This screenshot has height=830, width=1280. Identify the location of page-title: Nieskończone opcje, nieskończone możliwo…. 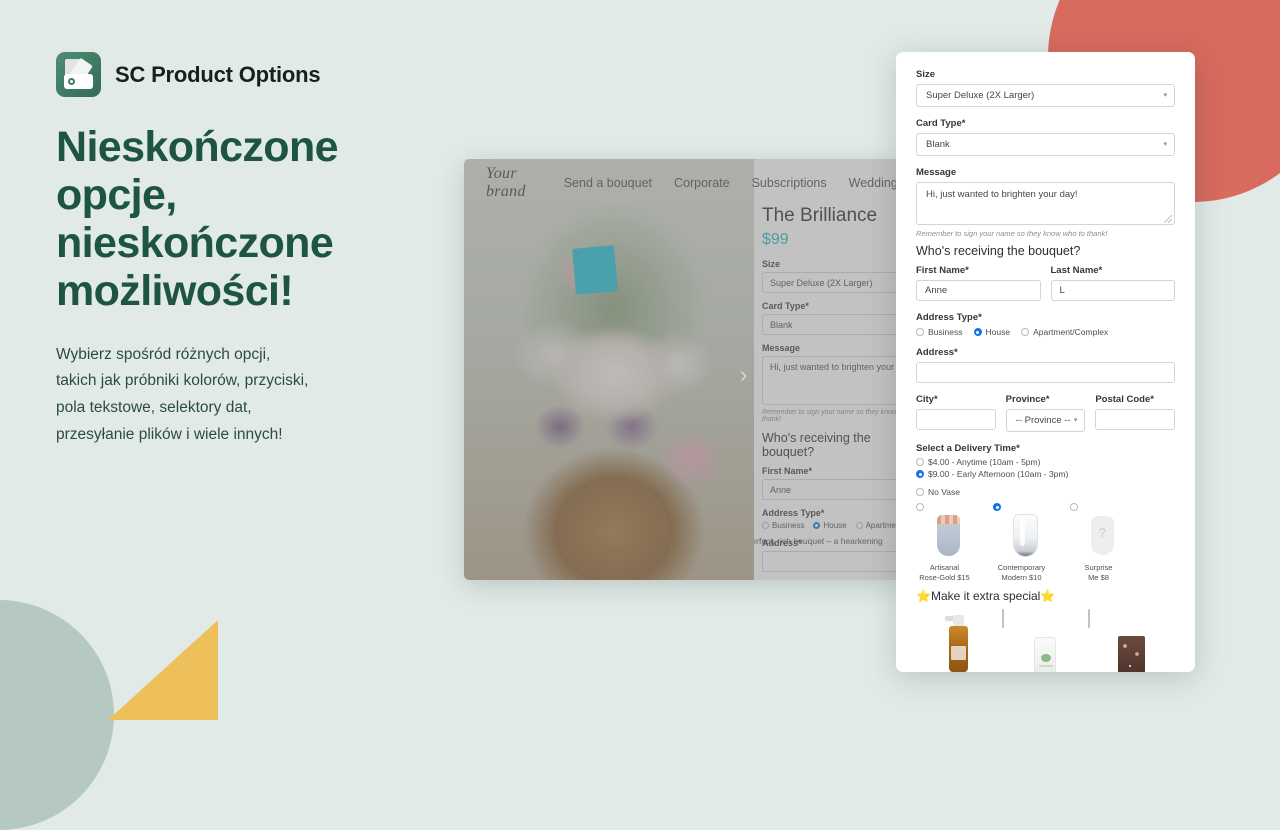
(197, 219).